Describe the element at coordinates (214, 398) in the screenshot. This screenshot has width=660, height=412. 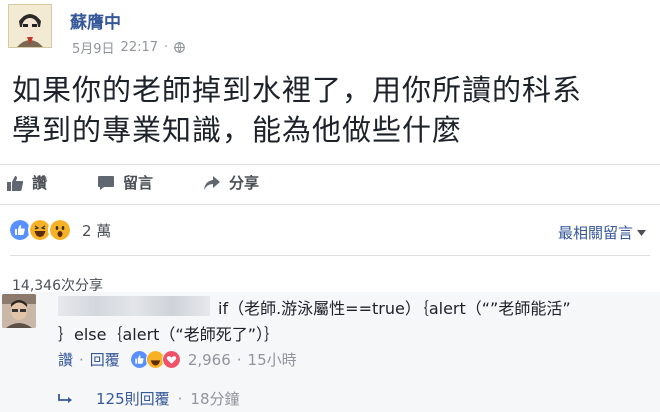
I see `replies-time: 18分鐘` at that location.